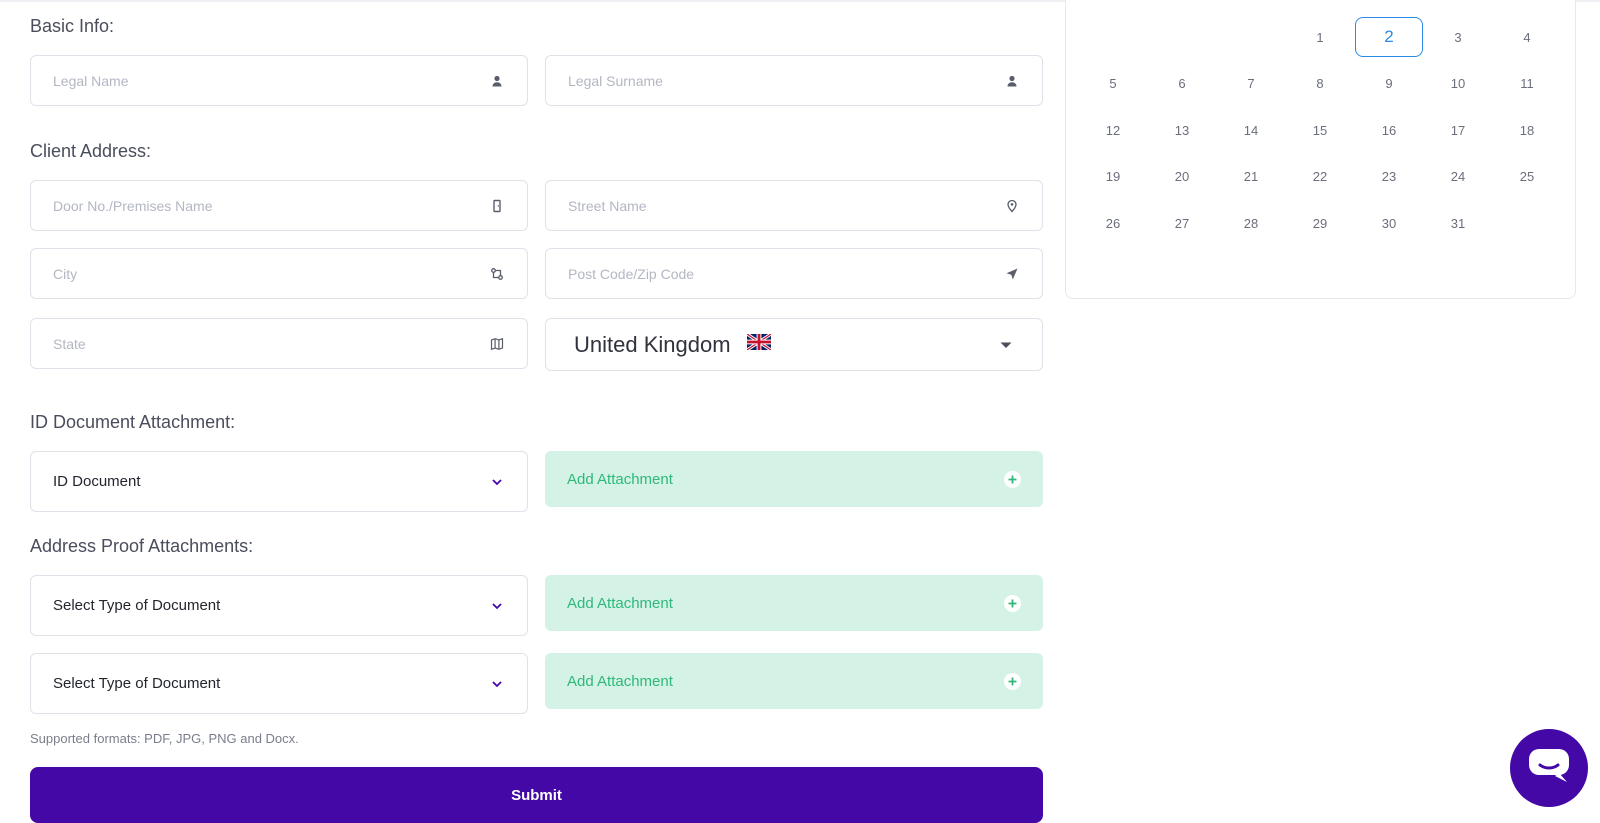  What do you see at coordinates (1389, 223) in the screenshot?
I see `calendar-day-30: 30` at bounding box center [1389, 223].